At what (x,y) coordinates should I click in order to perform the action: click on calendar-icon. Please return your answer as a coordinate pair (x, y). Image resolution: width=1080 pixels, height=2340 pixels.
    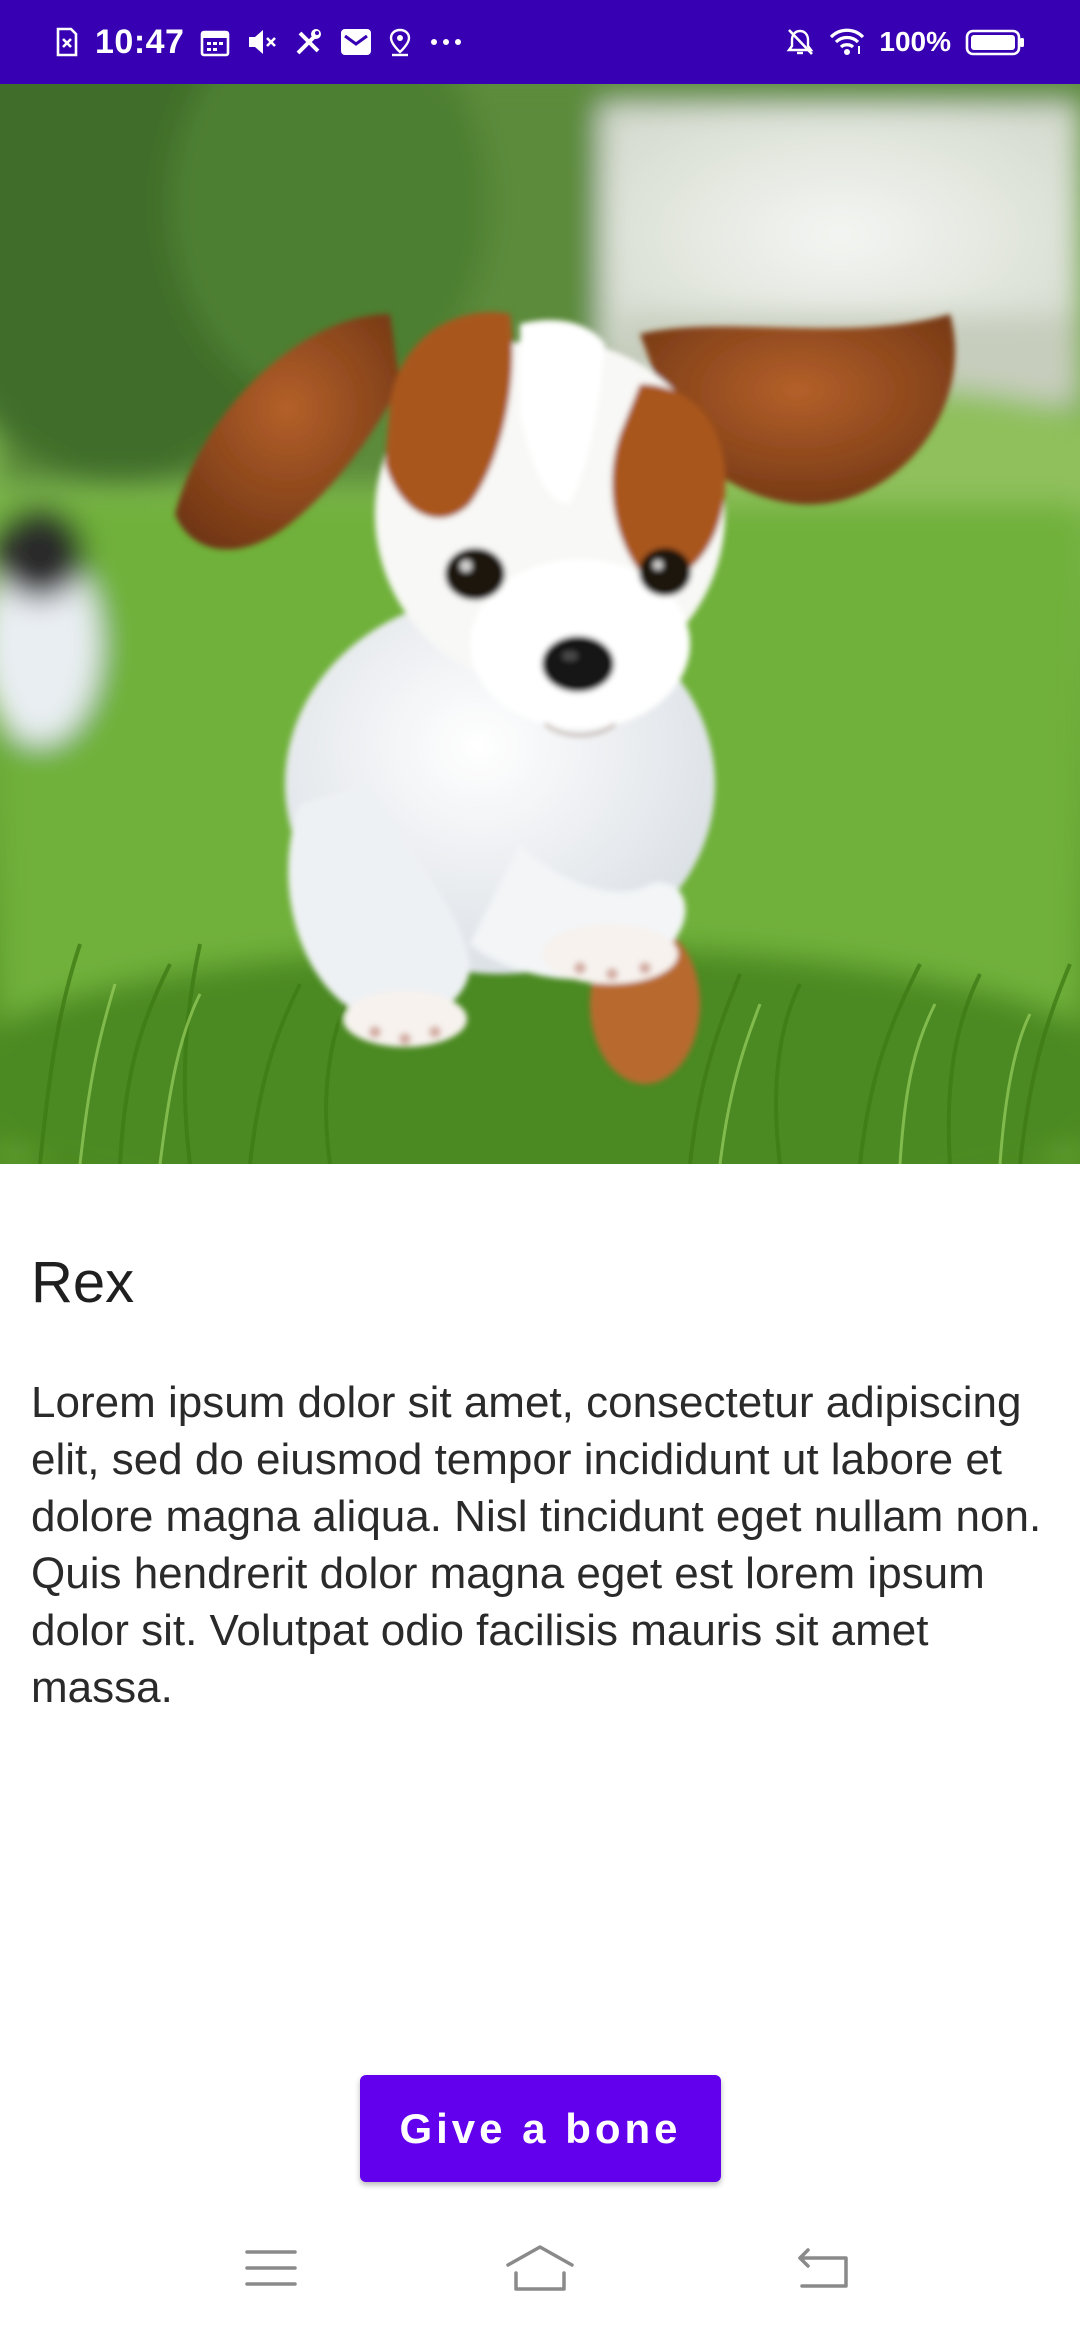
    Looking at the image, I should click on (215, 42).